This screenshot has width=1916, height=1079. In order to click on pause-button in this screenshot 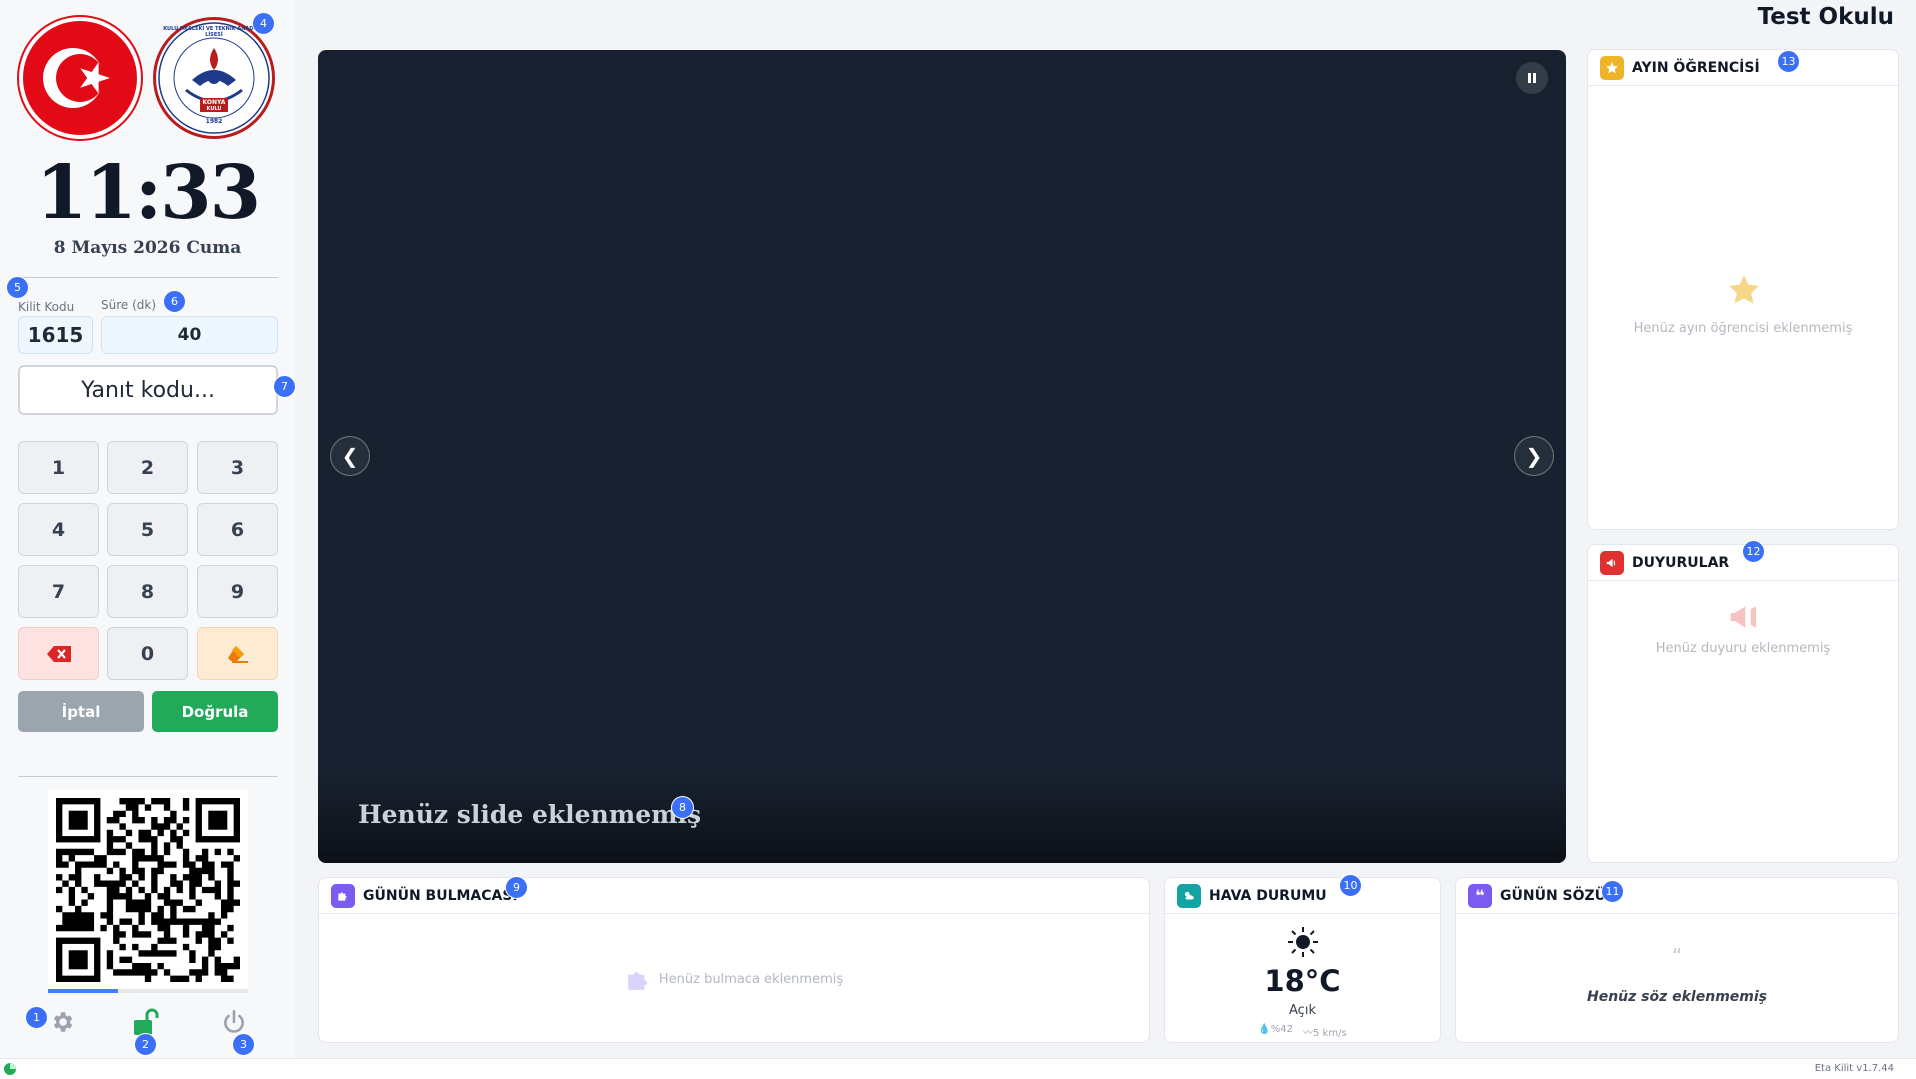, I will do `click(1532, 78)`.